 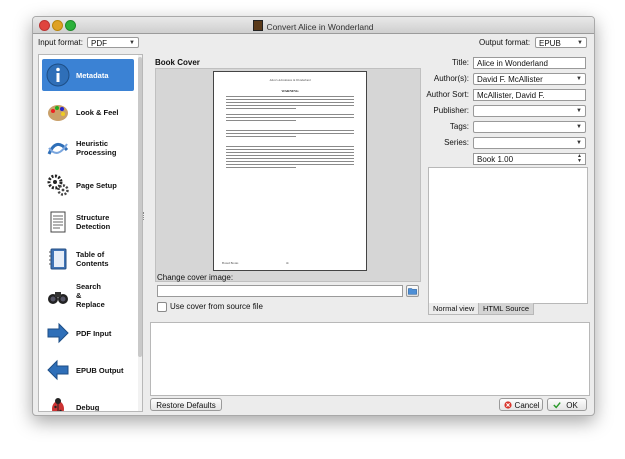 What do you see at coordinates (527, 405) in the screenshot?
I see `cancel-label: Cancel` at bounding box center [527, 405].